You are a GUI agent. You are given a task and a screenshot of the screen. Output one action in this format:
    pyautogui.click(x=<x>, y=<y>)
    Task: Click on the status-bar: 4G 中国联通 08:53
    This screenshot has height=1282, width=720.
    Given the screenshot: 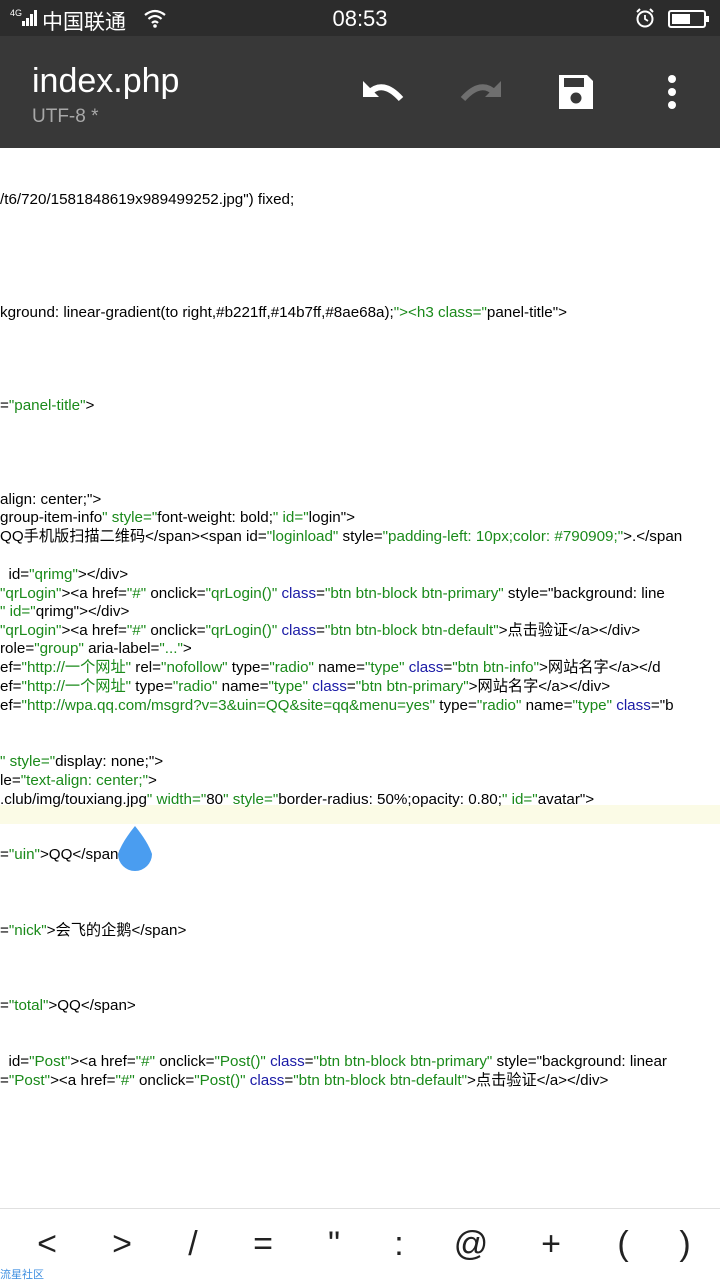 What is the action you would take?
    pyautogui.click(x=360, y=18)
    